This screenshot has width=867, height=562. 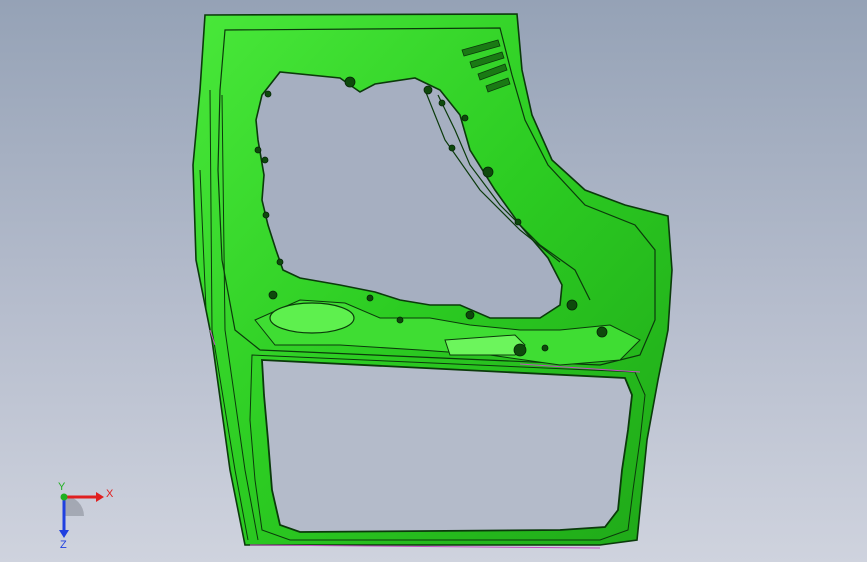 What do you see at coordinates (100, 497) in the screenshot?
I see `x-axis-arrowhead` at bounding box center [100, 497].